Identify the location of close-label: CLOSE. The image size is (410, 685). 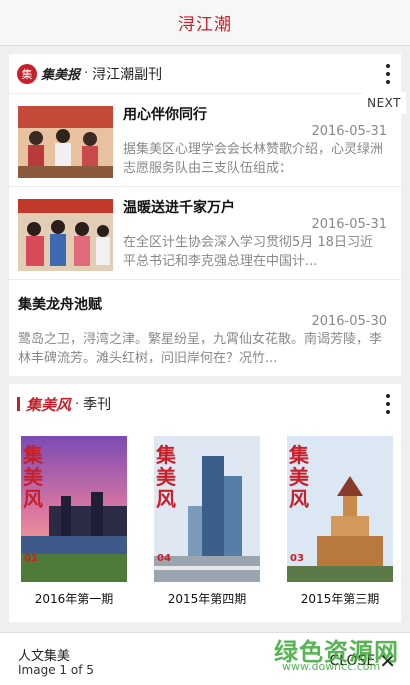
(352, 661).